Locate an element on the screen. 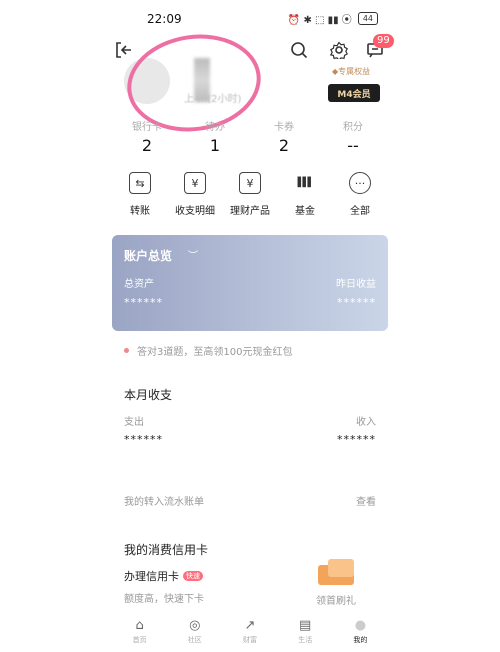 Image resolution: width=500 pixels, height=652 pixels. stat-label: 银行卡 is located at coordinates (147, 127).